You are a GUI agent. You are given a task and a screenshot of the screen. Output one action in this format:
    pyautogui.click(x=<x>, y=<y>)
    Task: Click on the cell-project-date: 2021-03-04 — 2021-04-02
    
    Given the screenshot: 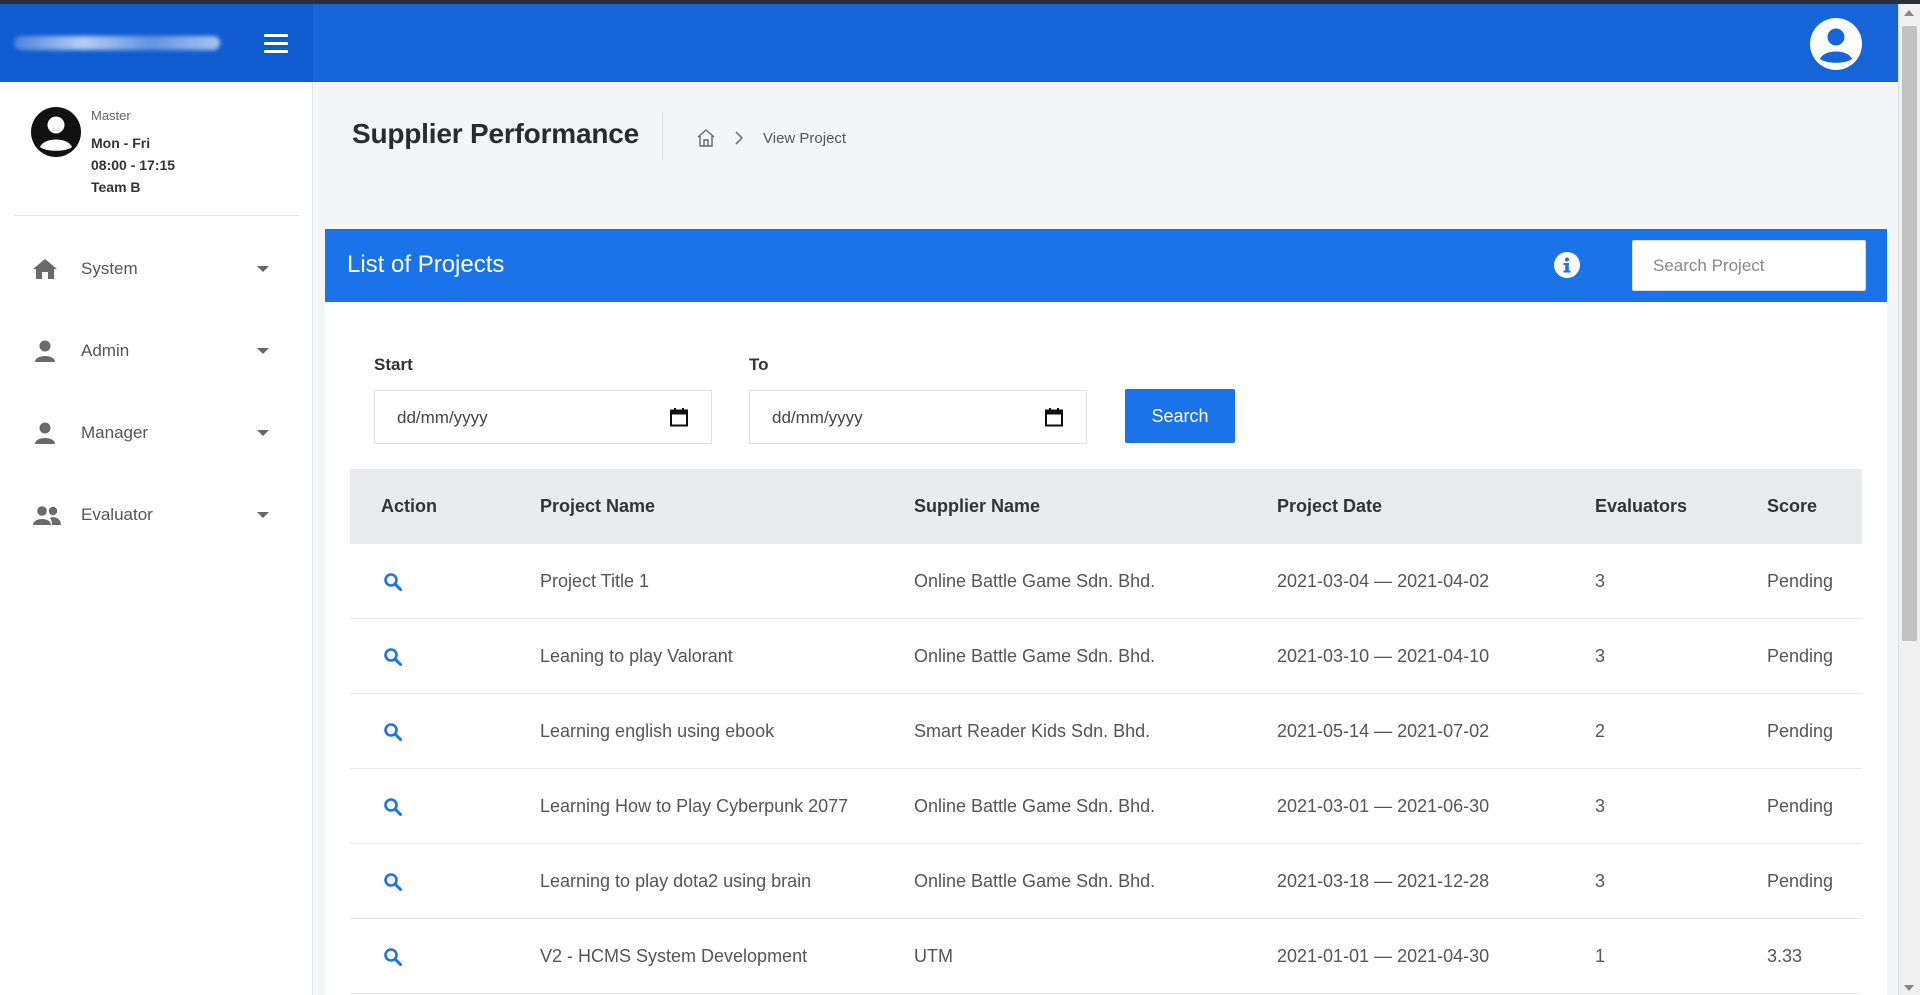 What is the action you would take?
    pyautogui.click(x=1383, y=581)
    